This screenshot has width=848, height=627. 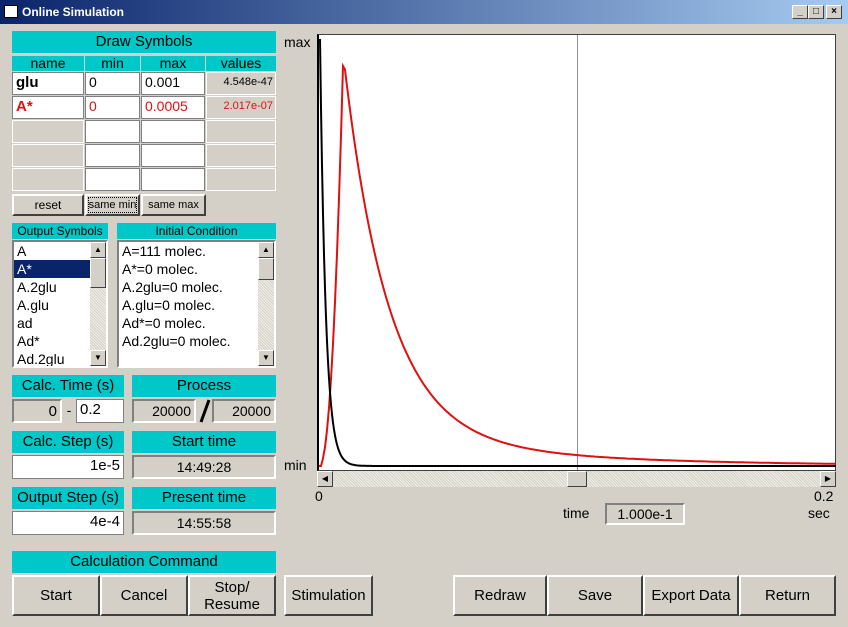 I want to click on symbol-name-cell: glu, so click(x=48, y=83).